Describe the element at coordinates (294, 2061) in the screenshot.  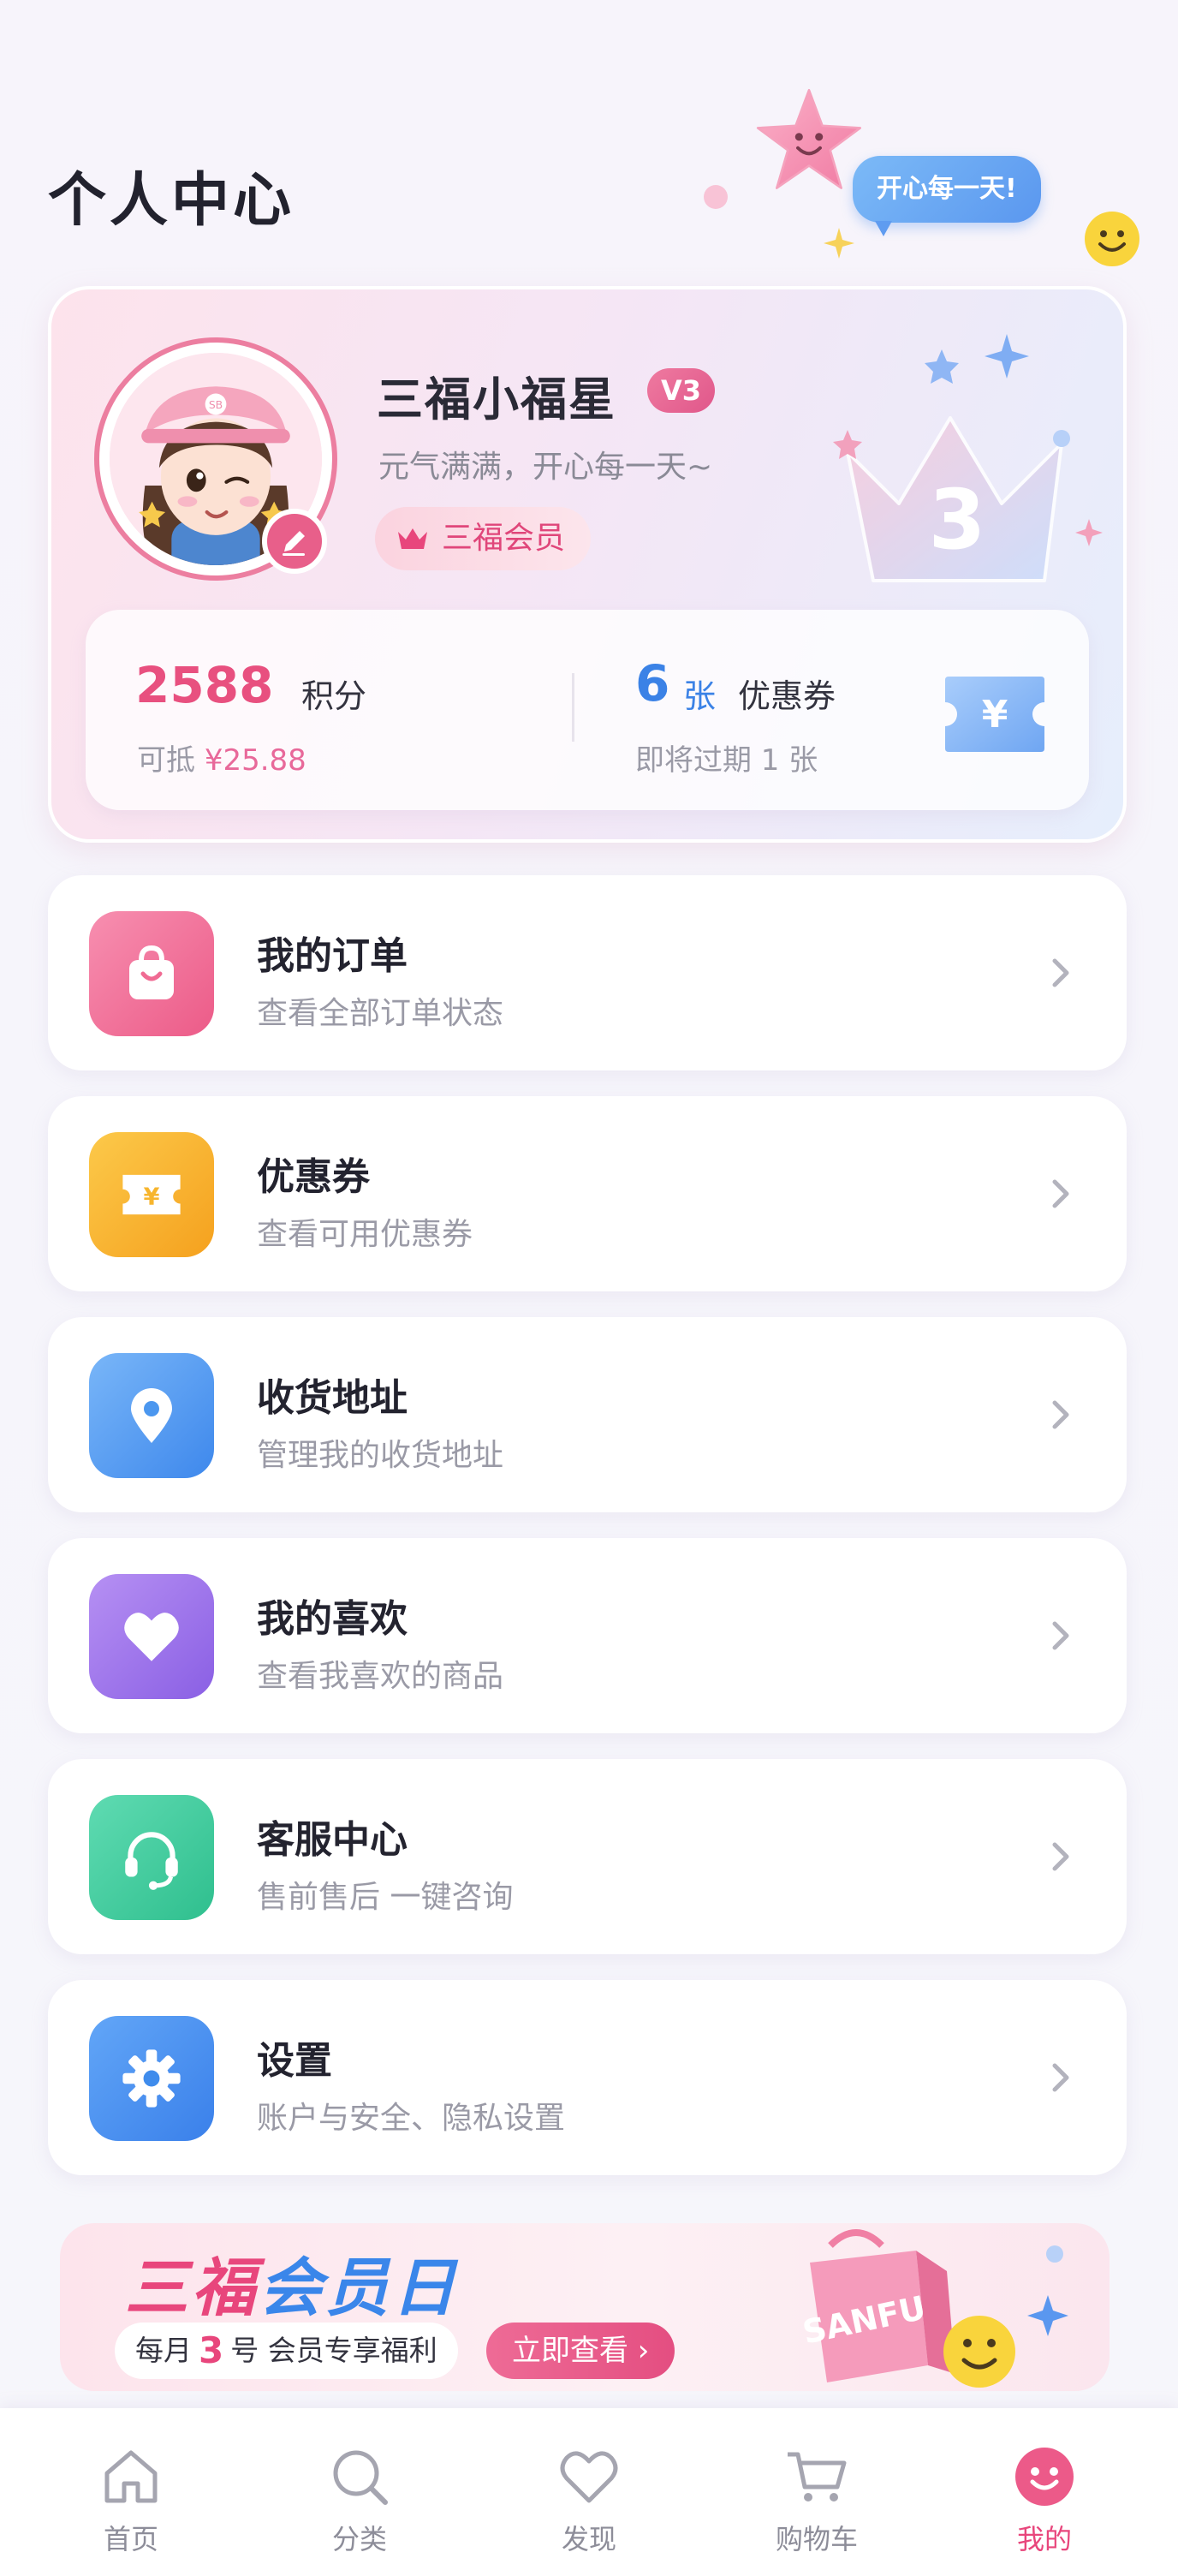
I see `menu-item-title: 设置` at that location.